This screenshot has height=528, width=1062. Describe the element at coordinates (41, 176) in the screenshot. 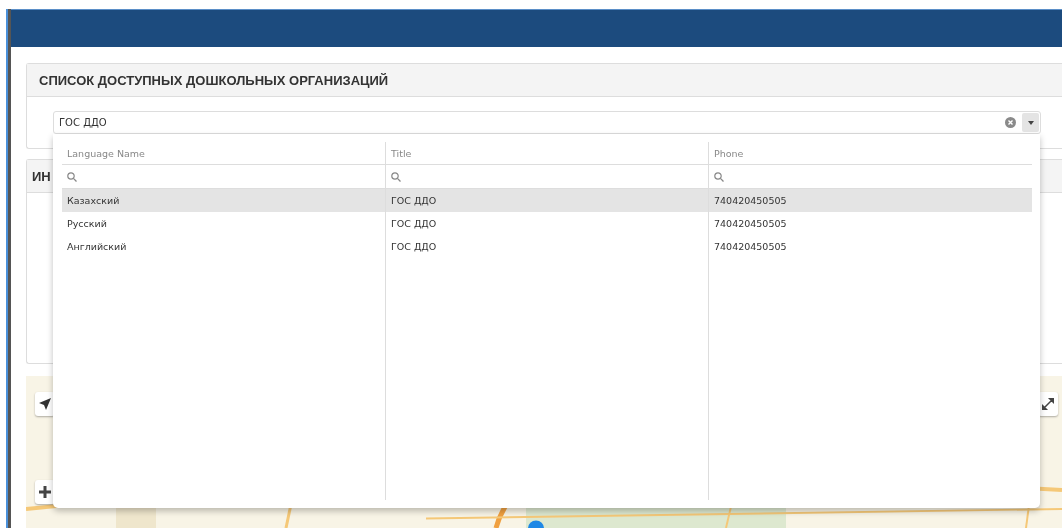

I see `panel-title: ИН` at that location.